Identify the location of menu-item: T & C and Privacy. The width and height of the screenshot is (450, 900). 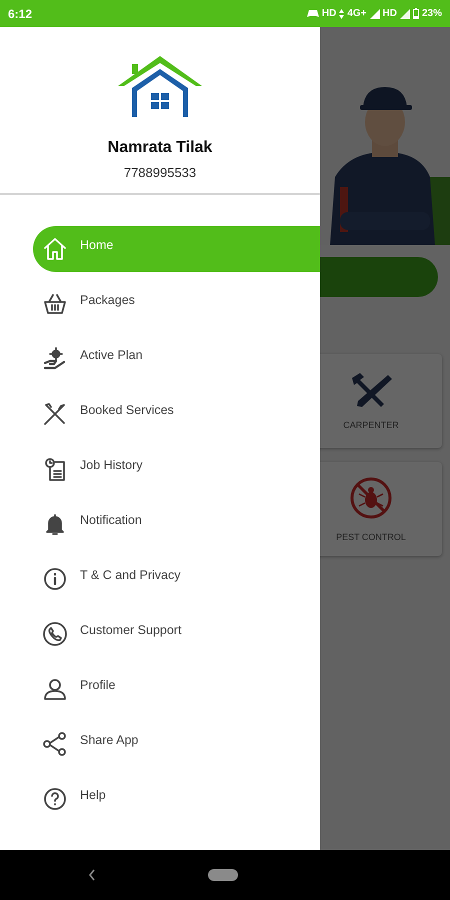
(176, 579).